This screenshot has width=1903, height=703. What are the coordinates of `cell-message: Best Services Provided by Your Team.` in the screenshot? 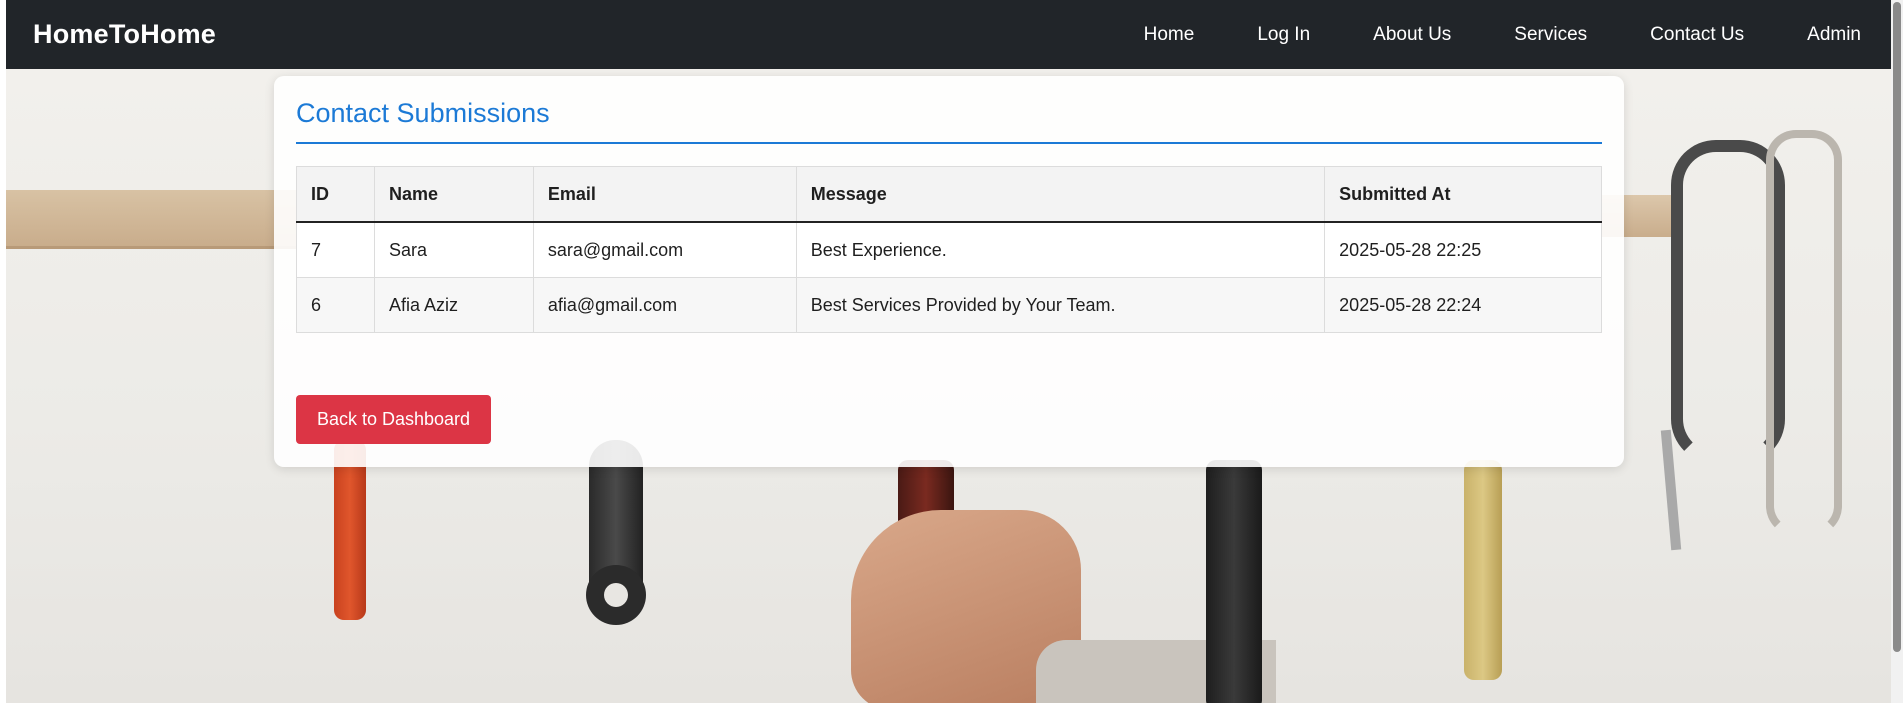 It's located at (1060, 305).